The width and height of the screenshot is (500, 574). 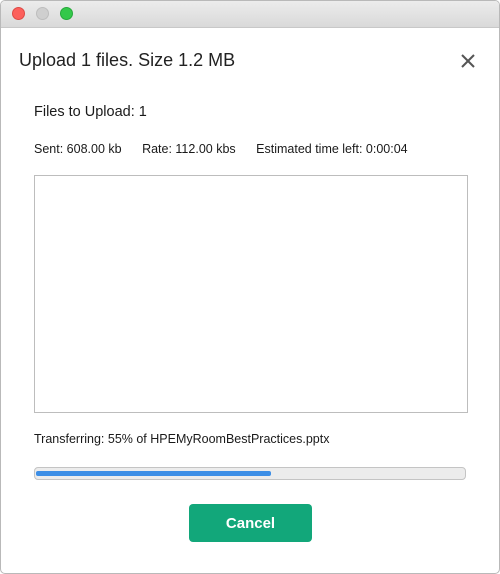 I want to click on cancel-button: Cancel, so click(x=250, y=523).